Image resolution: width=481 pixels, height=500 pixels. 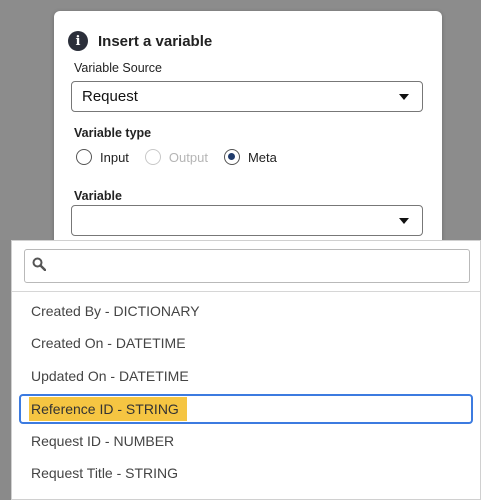 What do you see at coordinates (118, 68) in the screenshot?
I see `variable-source-label: Variable Source` at bounding box center [118, 68].